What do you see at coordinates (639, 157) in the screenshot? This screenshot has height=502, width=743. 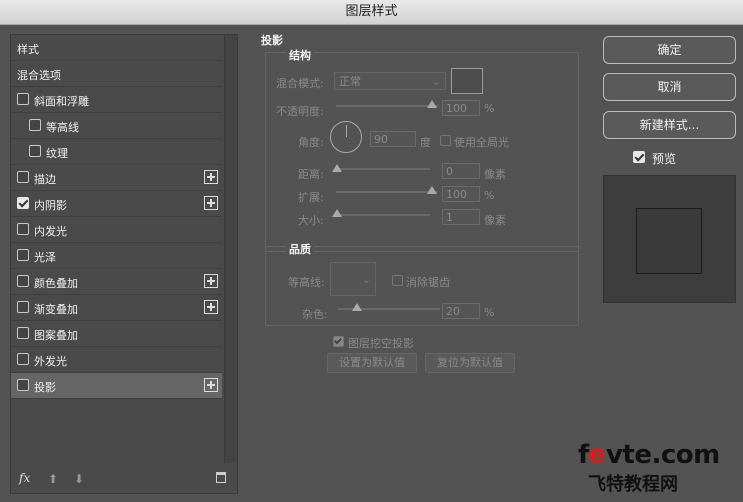 I see `preview-checkbox` at bounding box center [639, 157].